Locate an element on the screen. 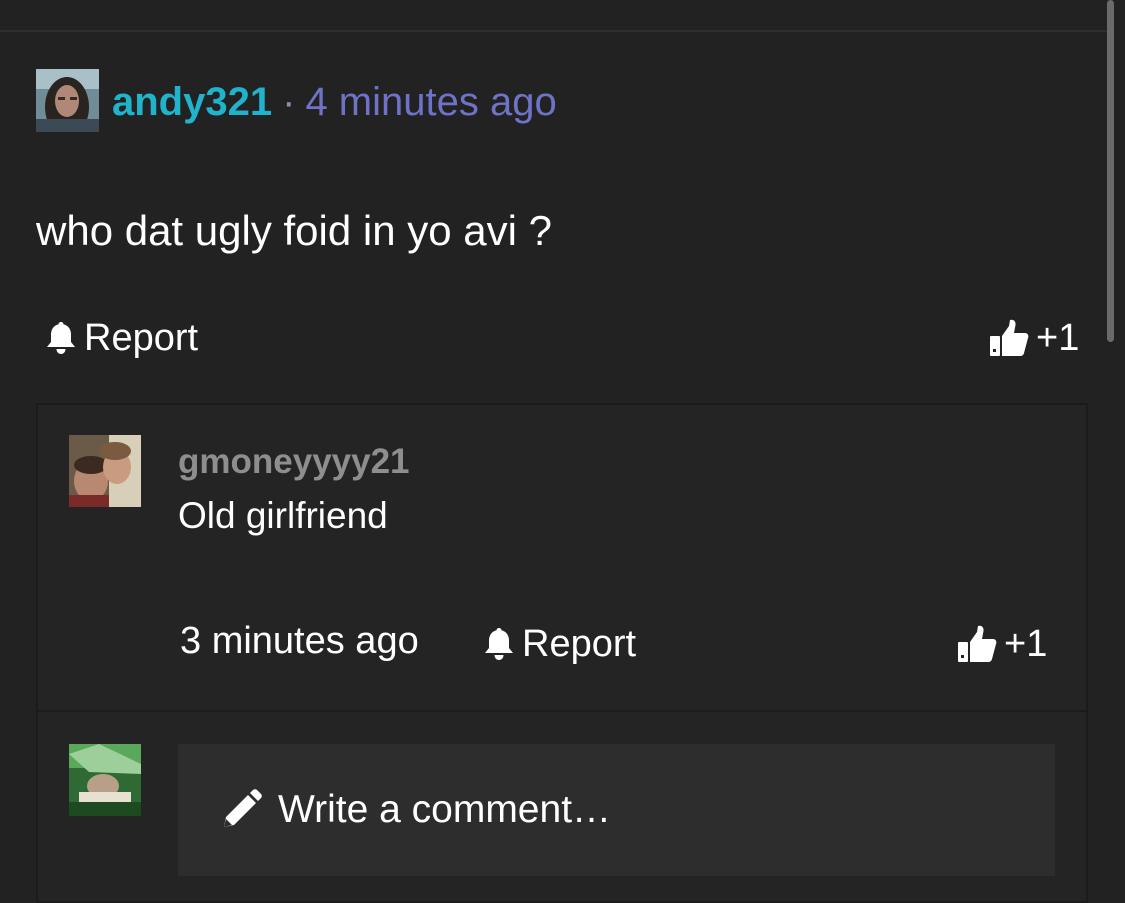 Image resolution: width=1125 pixels, height=903 pixels. avatar-andy321 is located at coordinates (67, 100).